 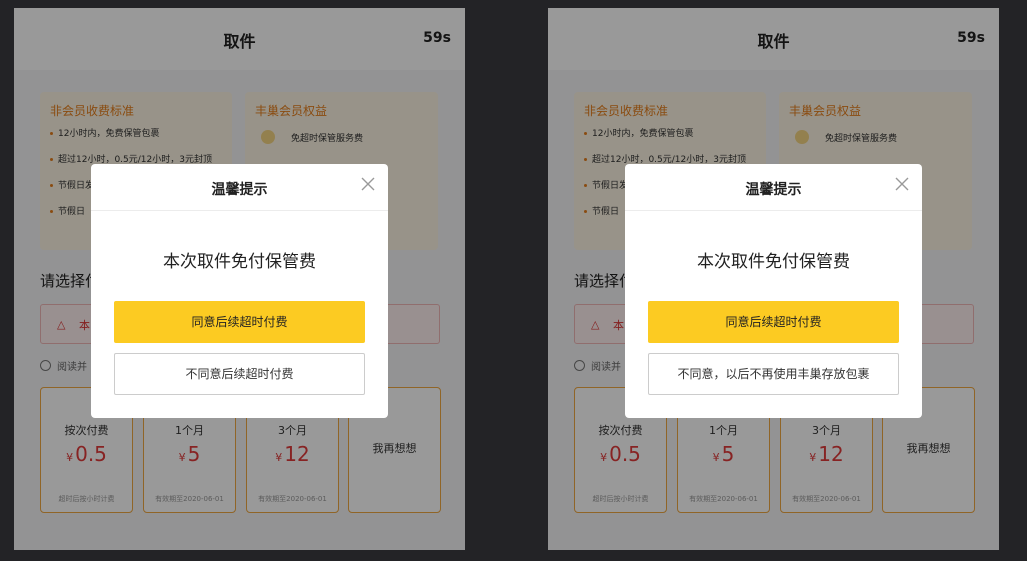 What do you see at coordinates (773, 374) in the screenshot?
I see `disagree-button: 不同意，以后不再使用丰巢存放包裹` at bounding box center [773, 374].